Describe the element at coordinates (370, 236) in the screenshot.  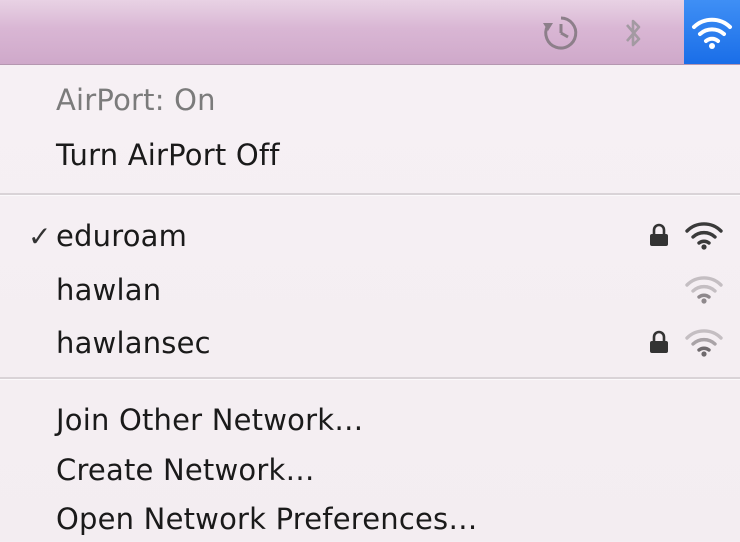
I see `network-item-eduroam: ✓ eduroam` at that location.